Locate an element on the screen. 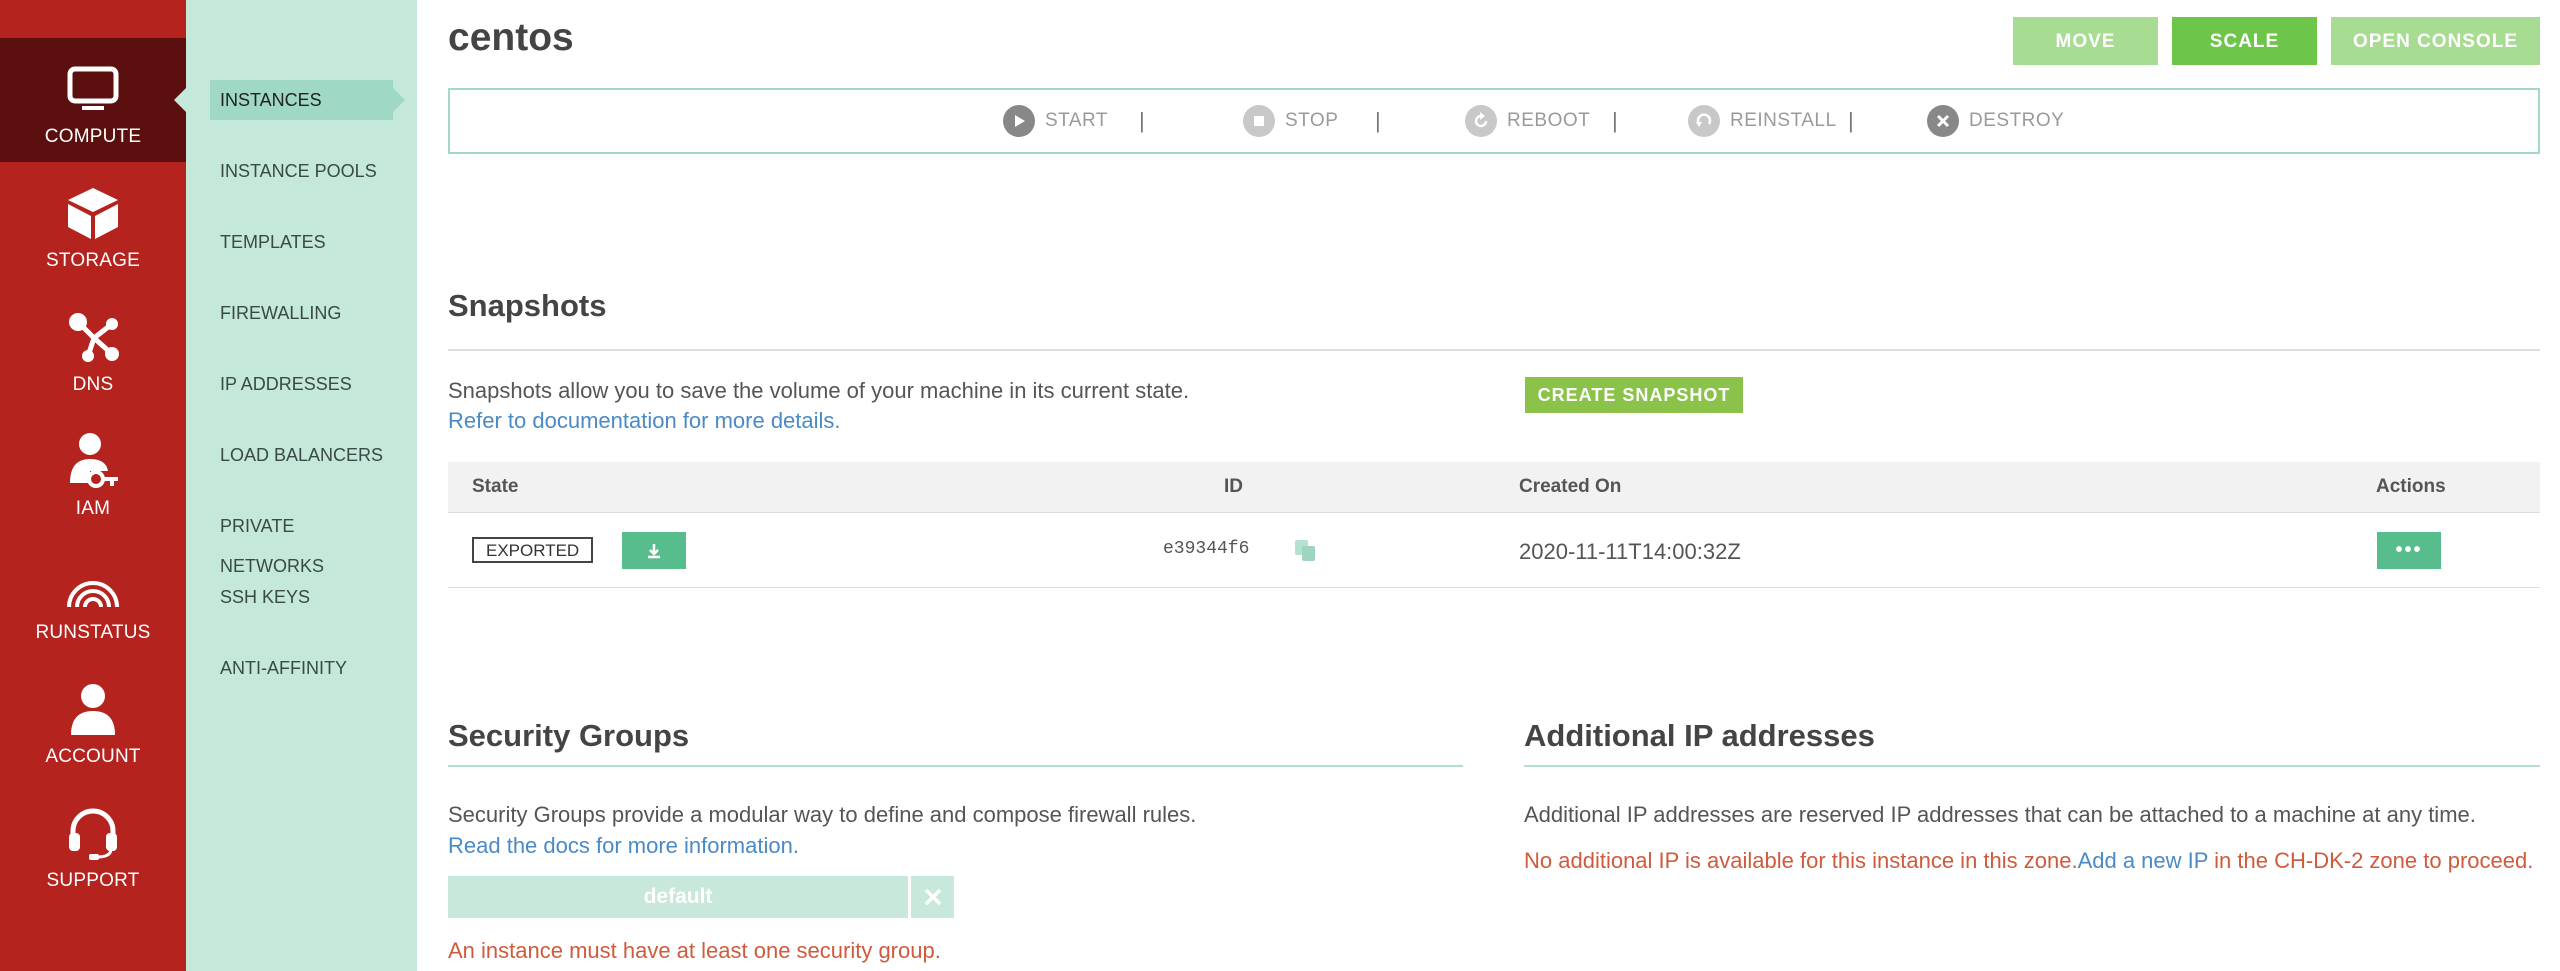 The height and width of the screenshot is (971, 2560). refresh-icon is located at coordinates (1481, 121).